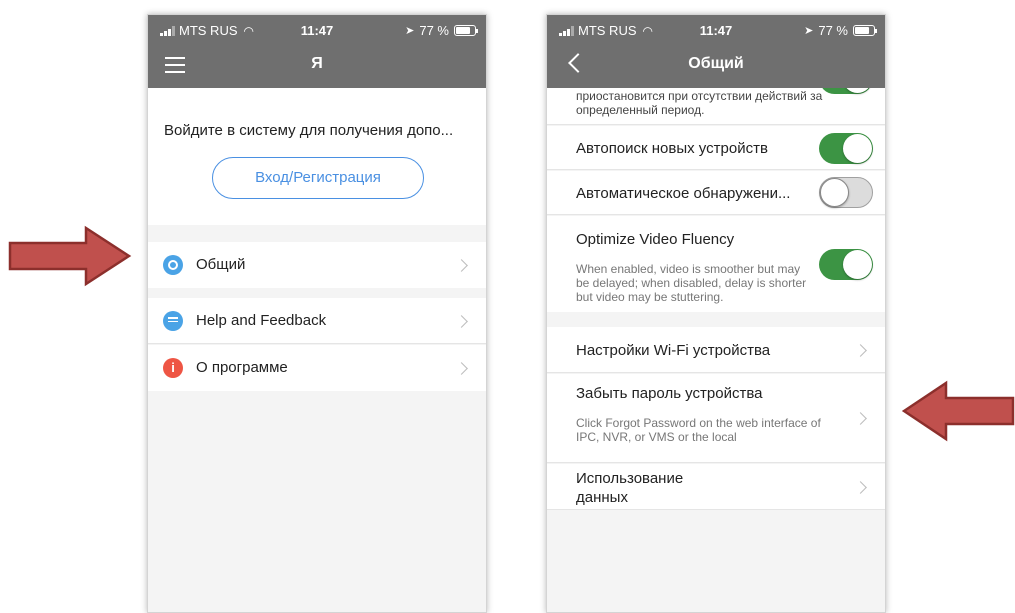  What do you see at coordinates (70, 256) in the screenshot?
I see `red-arrow-right-icon` at bounding box center [70, 256].